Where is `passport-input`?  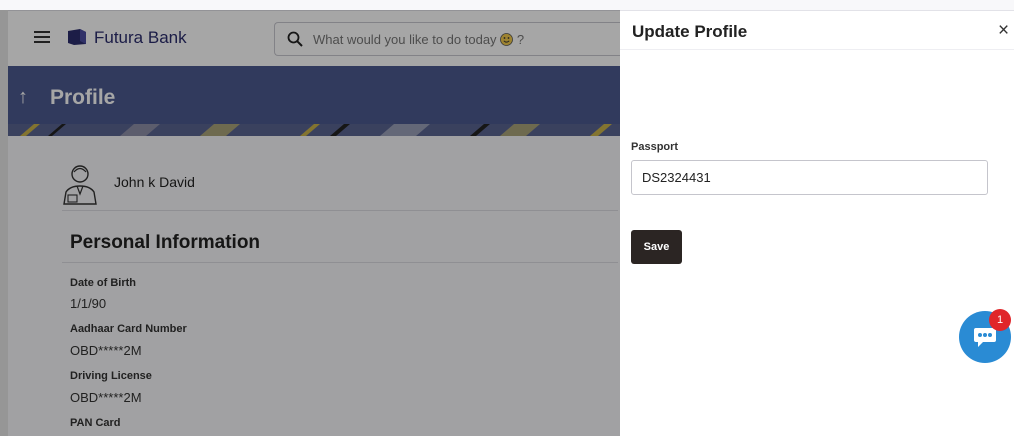
passport-input is located at coordinates (809, 177).